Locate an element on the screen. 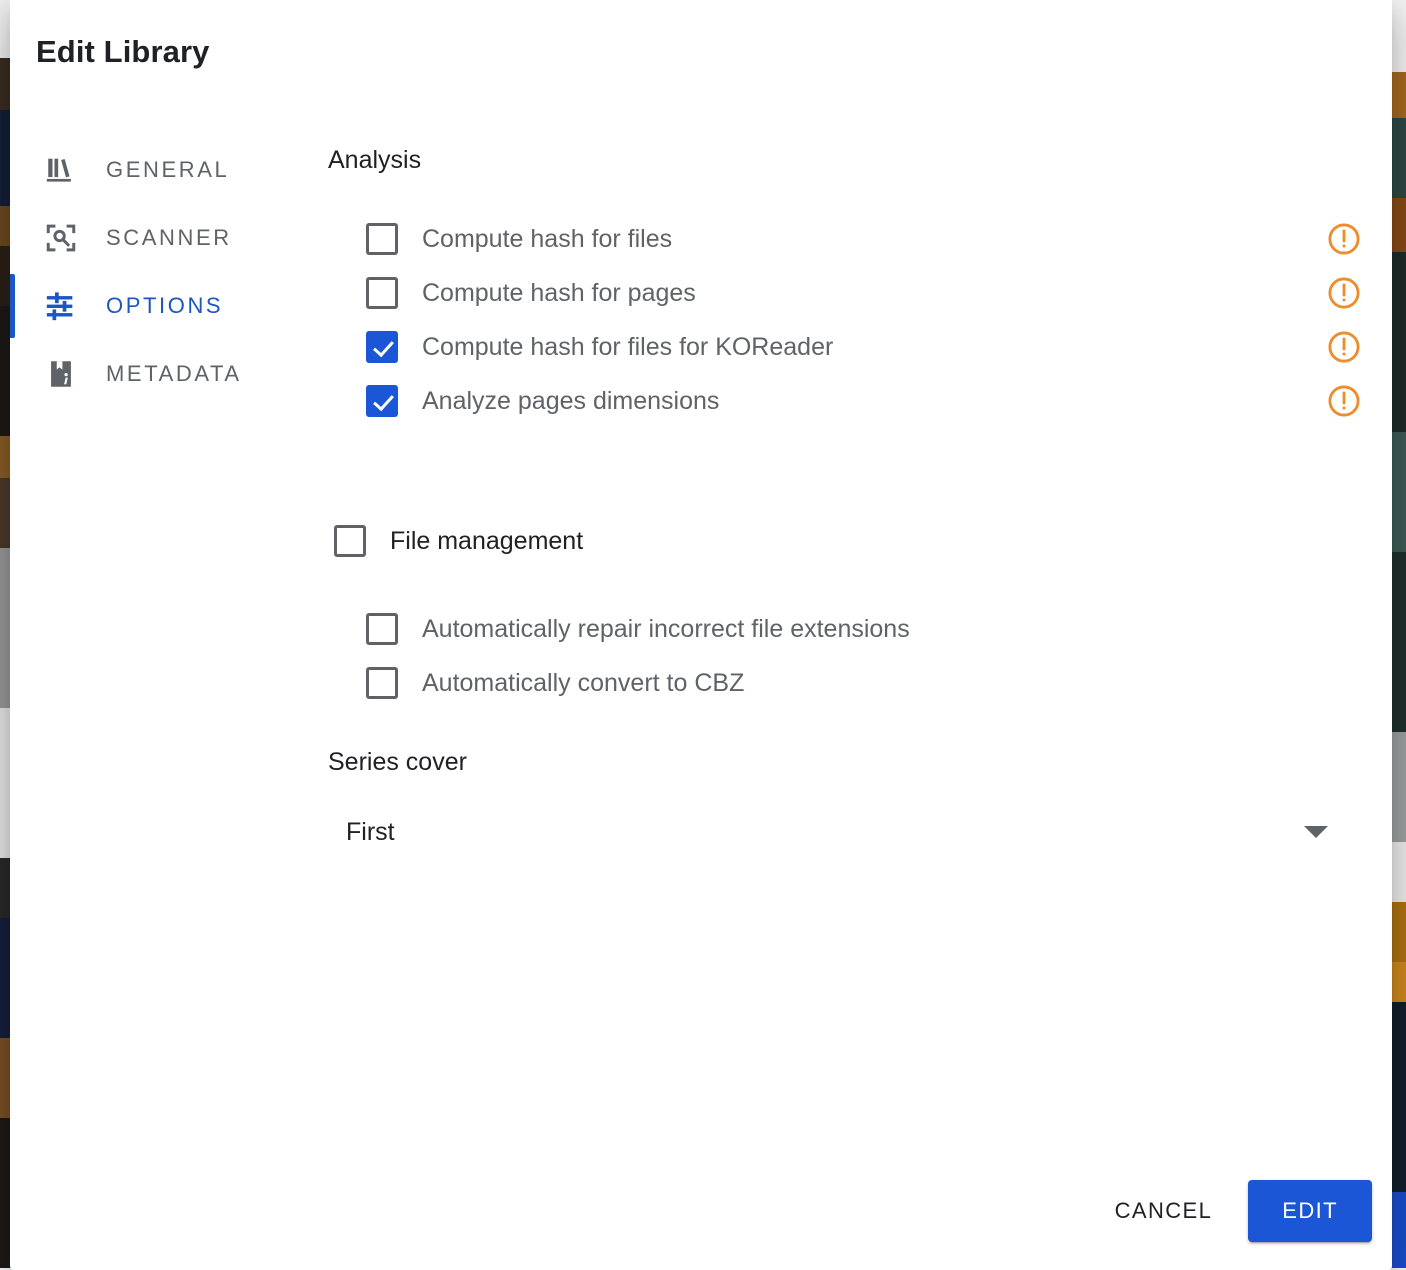 This screenshot has height=1270, width=1406. dialog-actions: CANCEL EDIT is located at coordinates (1233, 1211).